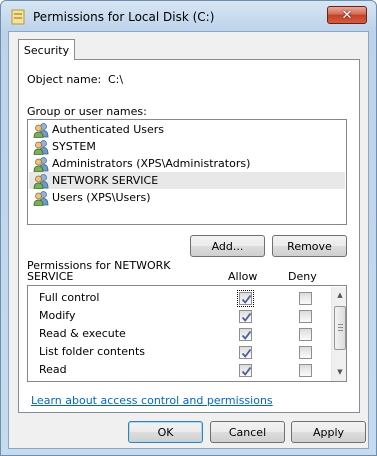  Describe the element at coordinates (187, 129) in the screenshot. I see `user-list-item: Authenticated Users` at that location.